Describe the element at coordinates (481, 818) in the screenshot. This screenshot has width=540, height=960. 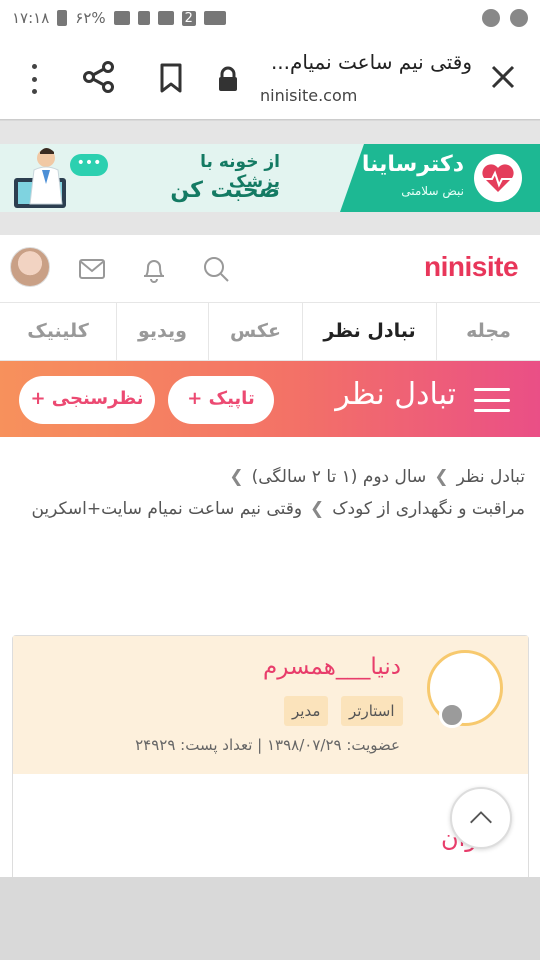
I see `scroll-to-top-button` at that location.